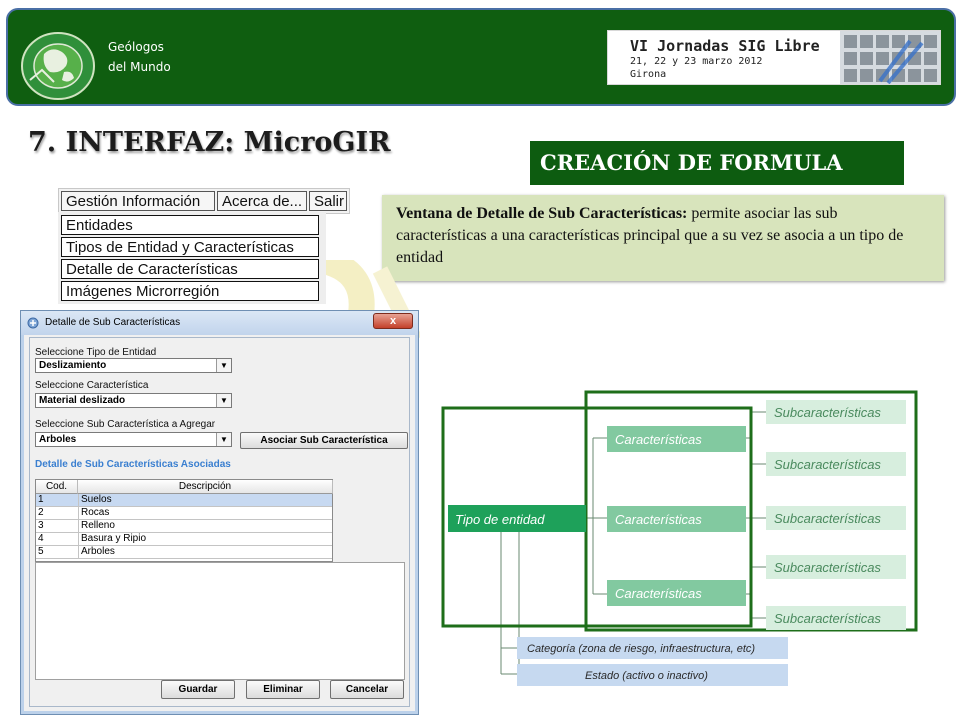 Image resolution: width=960 pixels, height=720 pixels. Describe the element at coordinates (133, 439) in the screenshot. I see `sub-feature-select: Arboles ▼` at that location.